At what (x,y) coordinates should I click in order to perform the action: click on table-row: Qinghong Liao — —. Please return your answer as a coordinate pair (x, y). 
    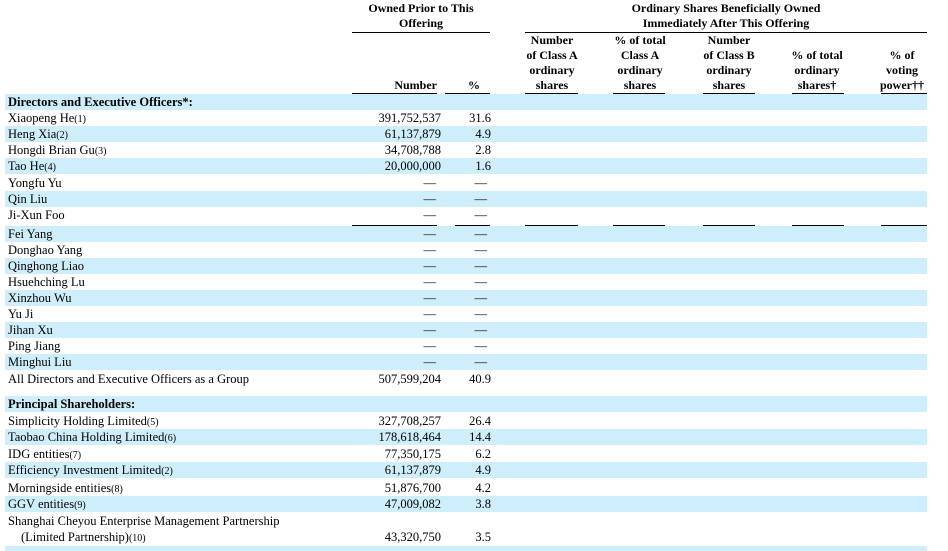
    Looking at the image, I should click on (466, 266).